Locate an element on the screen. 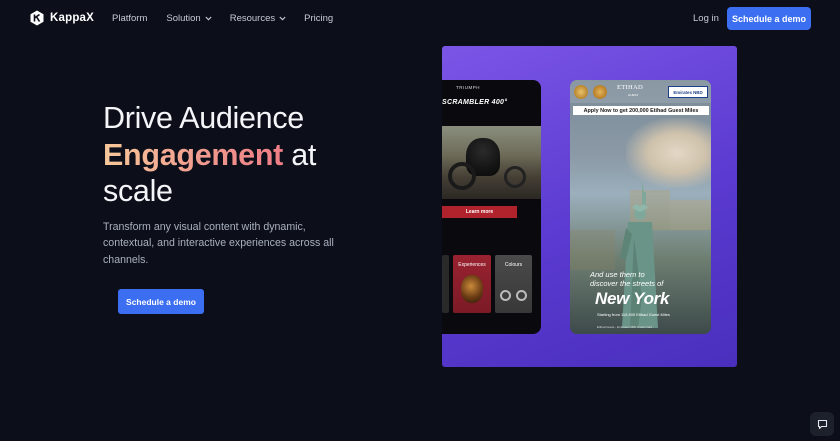 The width and height of the screenshot is (840, 441). card-thumbnail is located at coordinates (445, 284).